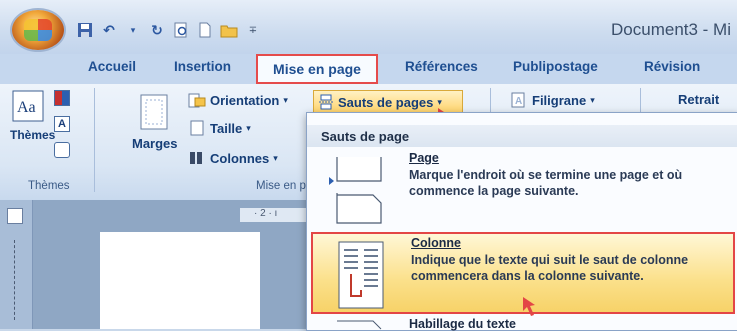 The width and height of the screenshot is (737, 331). I want to click on tab-references: Références, so click(441, 66).